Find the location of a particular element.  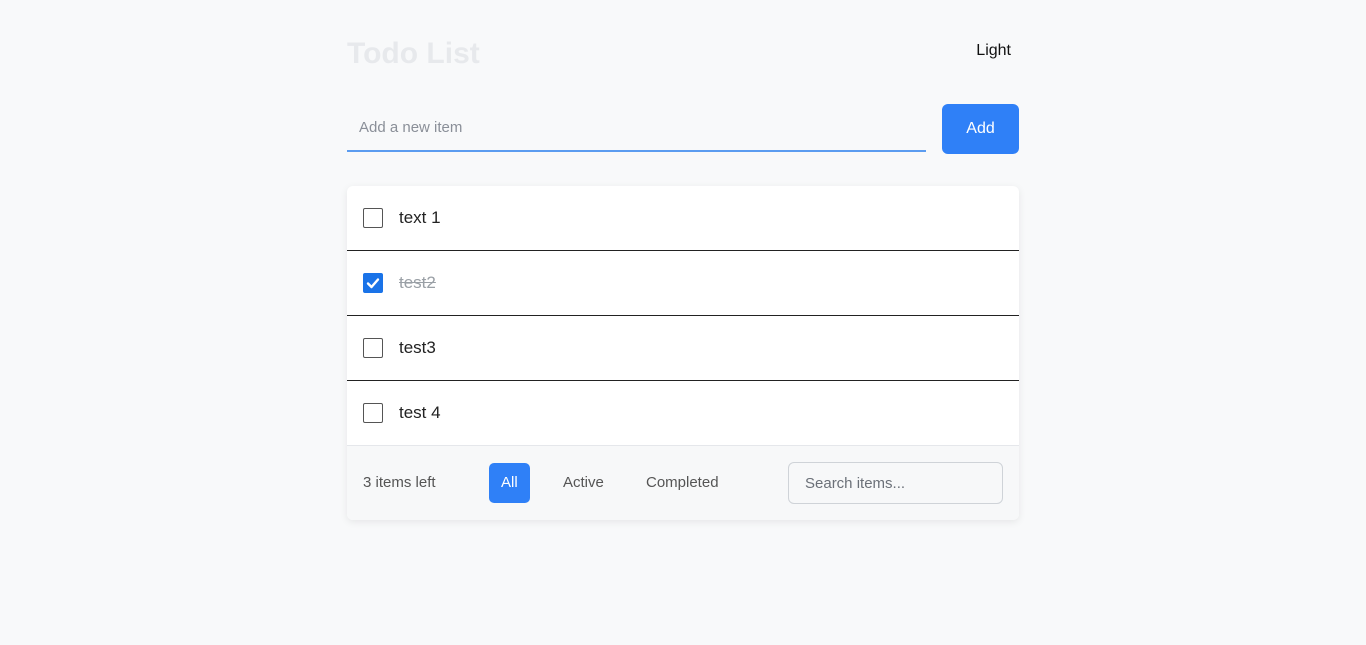

add-button: Add is located at coordinates (980, 129).